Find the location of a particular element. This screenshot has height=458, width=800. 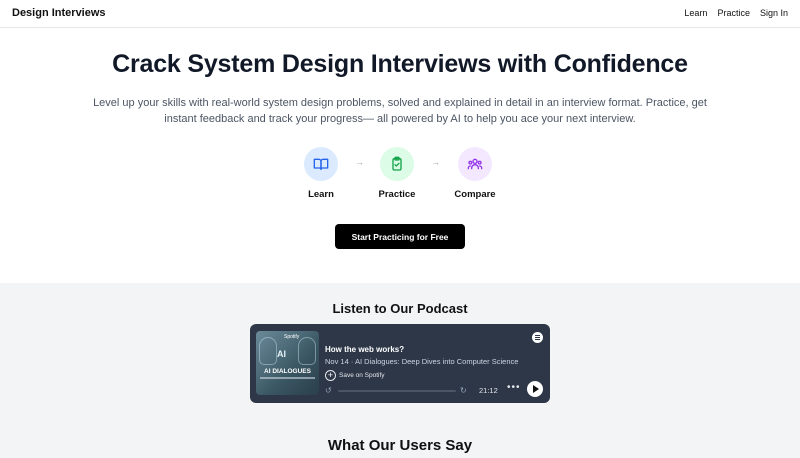

step-learn: Learn is located at coordinates (321, 173).